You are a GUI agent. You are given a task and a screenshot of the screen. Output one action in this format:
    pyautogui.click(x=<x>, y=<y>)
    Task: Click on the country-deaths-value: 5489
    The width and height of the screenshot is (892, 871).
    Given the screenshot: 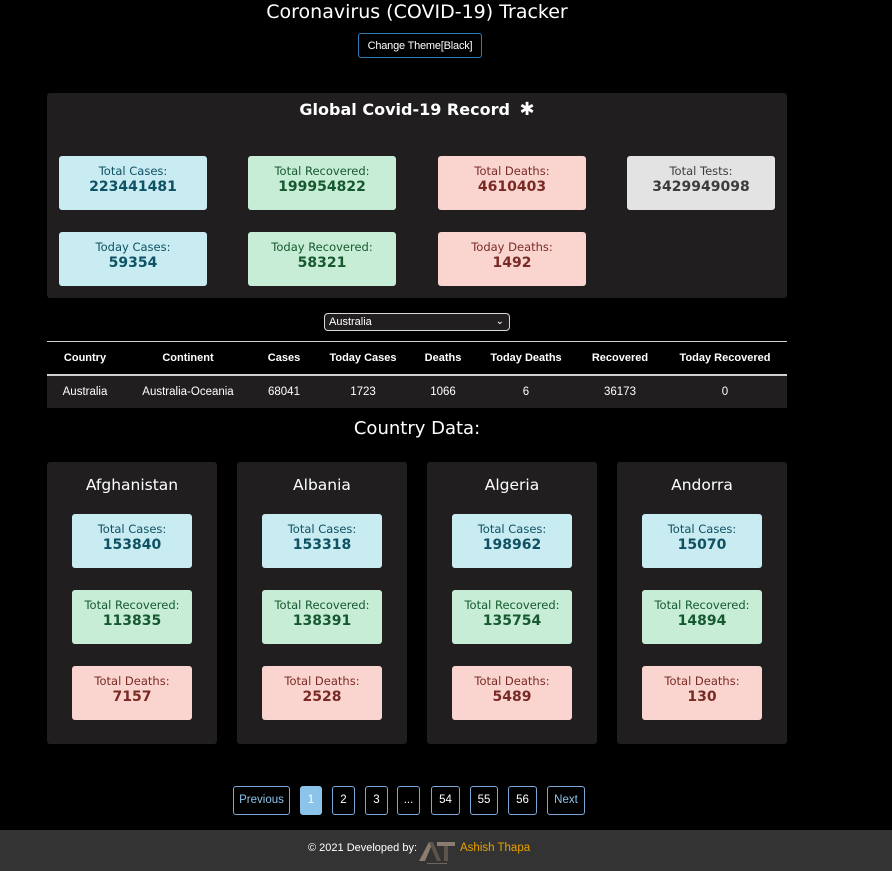 What is the action you would take?
    pyautogui.click(x=512, y=697)
    